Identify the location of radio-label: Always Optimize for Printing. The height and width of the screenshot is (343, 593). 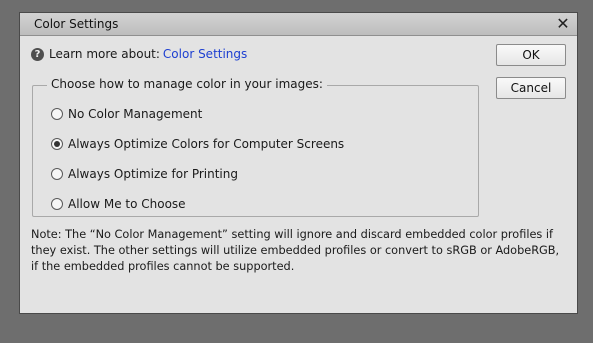
(153, 174).